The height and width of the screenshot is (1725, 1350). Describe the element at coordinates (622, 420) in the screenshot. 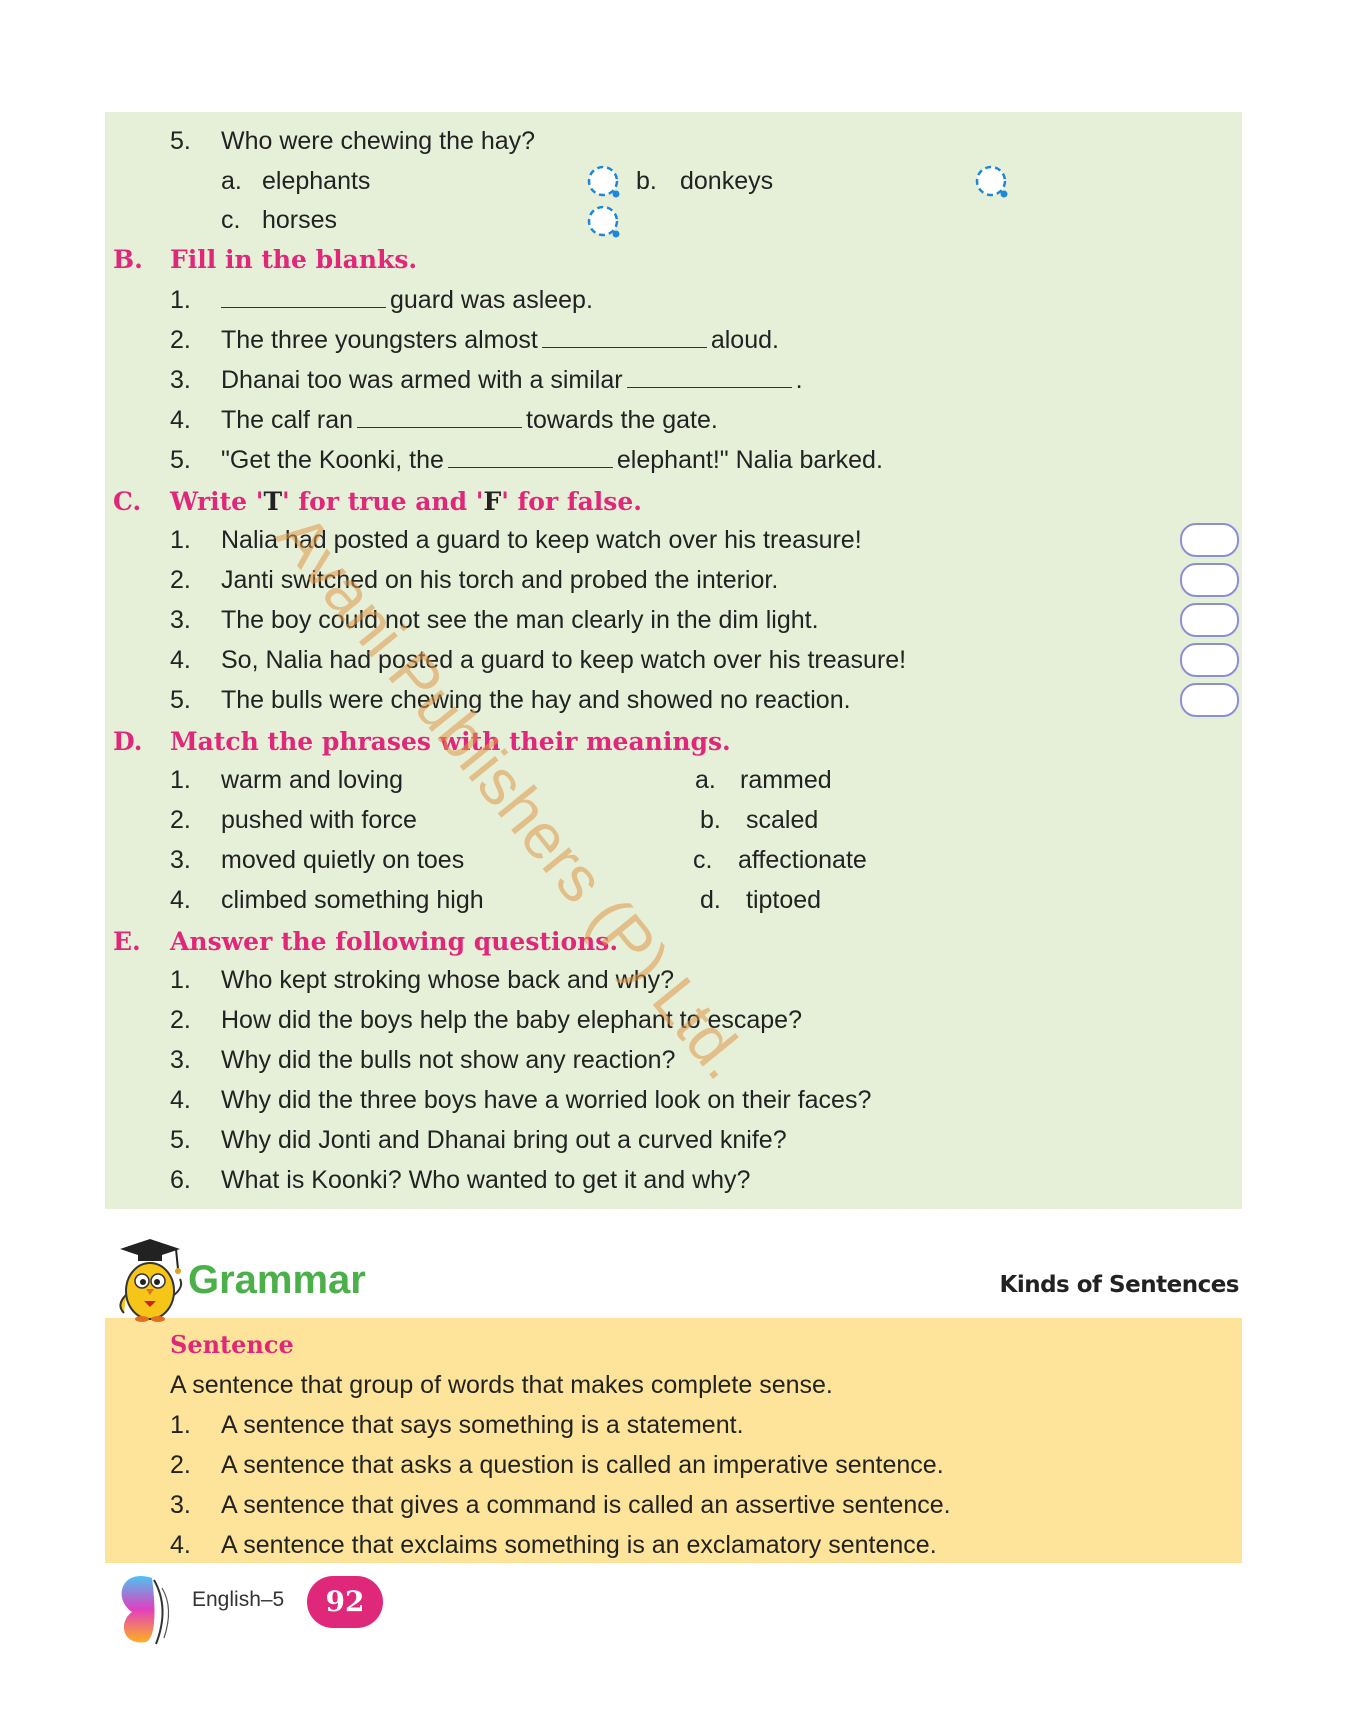

I see `blank-text-after: towards the gate.` at that location.